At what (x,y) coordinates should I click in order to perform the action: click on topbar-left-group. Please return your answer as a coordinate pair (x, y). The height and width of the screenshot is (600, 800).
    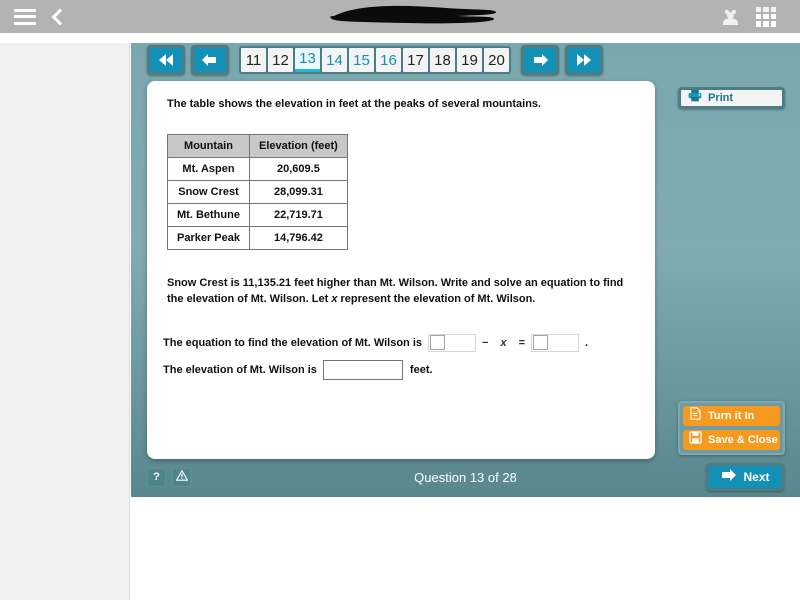
    Looking at the image, I should click on (39, 17).